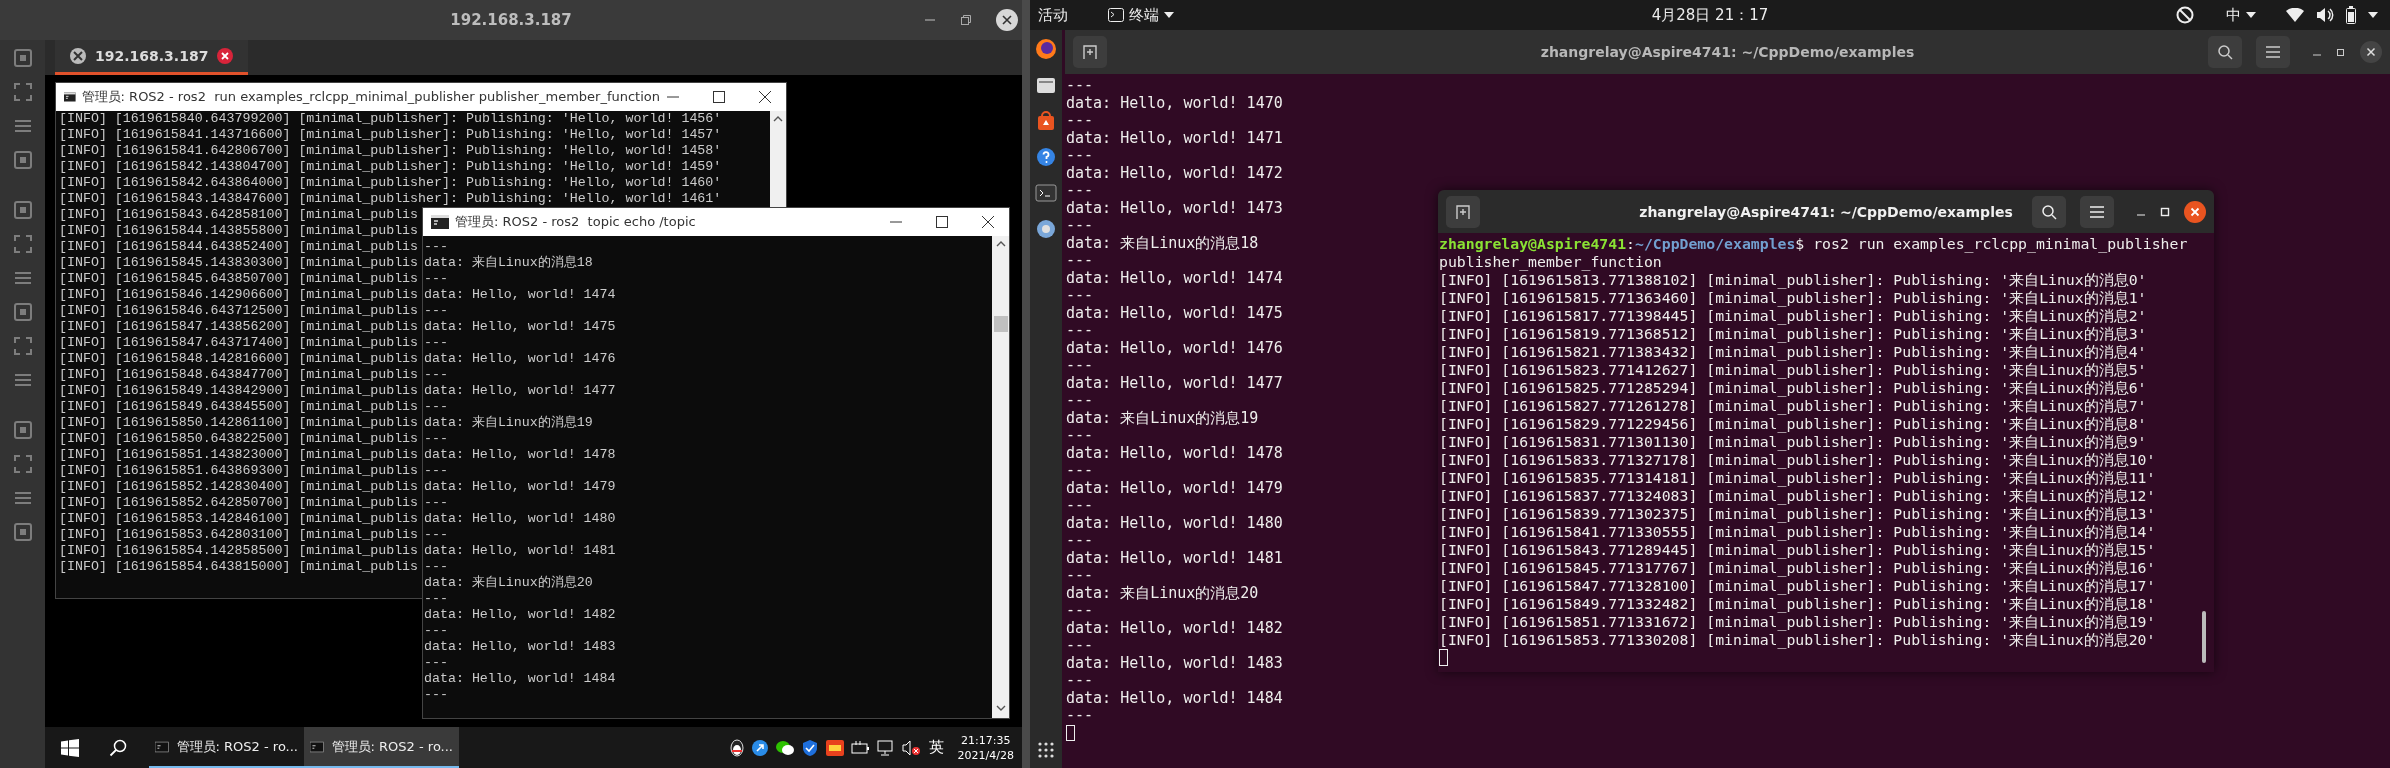  I want to click on chat-bubbles-icon, so click(784, 747).